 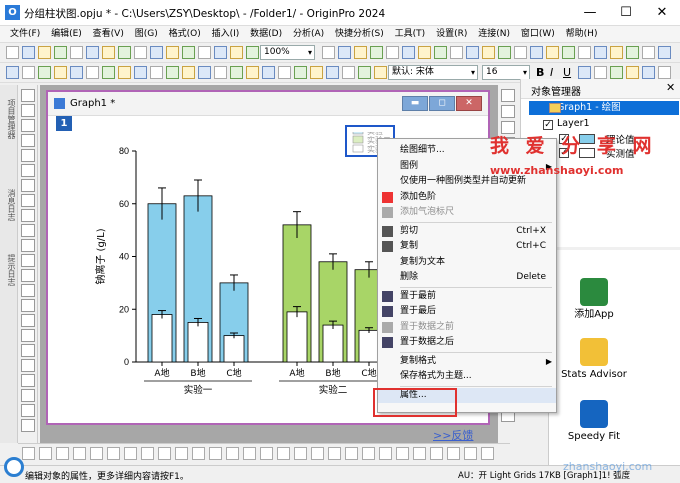 I want to click on context-menu-item: 置于数据之后, so click(x=467, y=342).